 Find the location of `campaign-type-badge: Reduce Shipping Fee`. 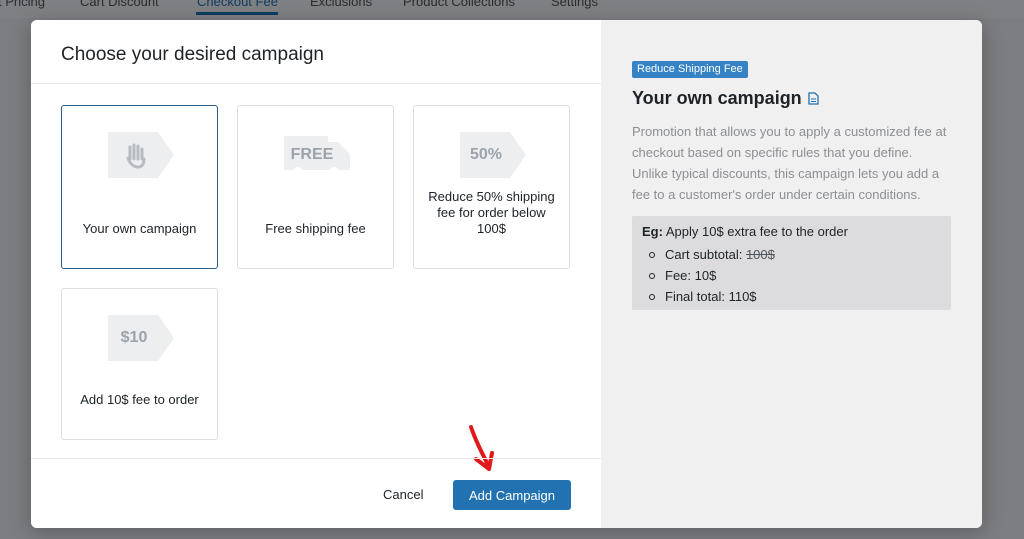

campaign-type-badge: Reduce Shipping Fee is located at coordinates (690, 69).